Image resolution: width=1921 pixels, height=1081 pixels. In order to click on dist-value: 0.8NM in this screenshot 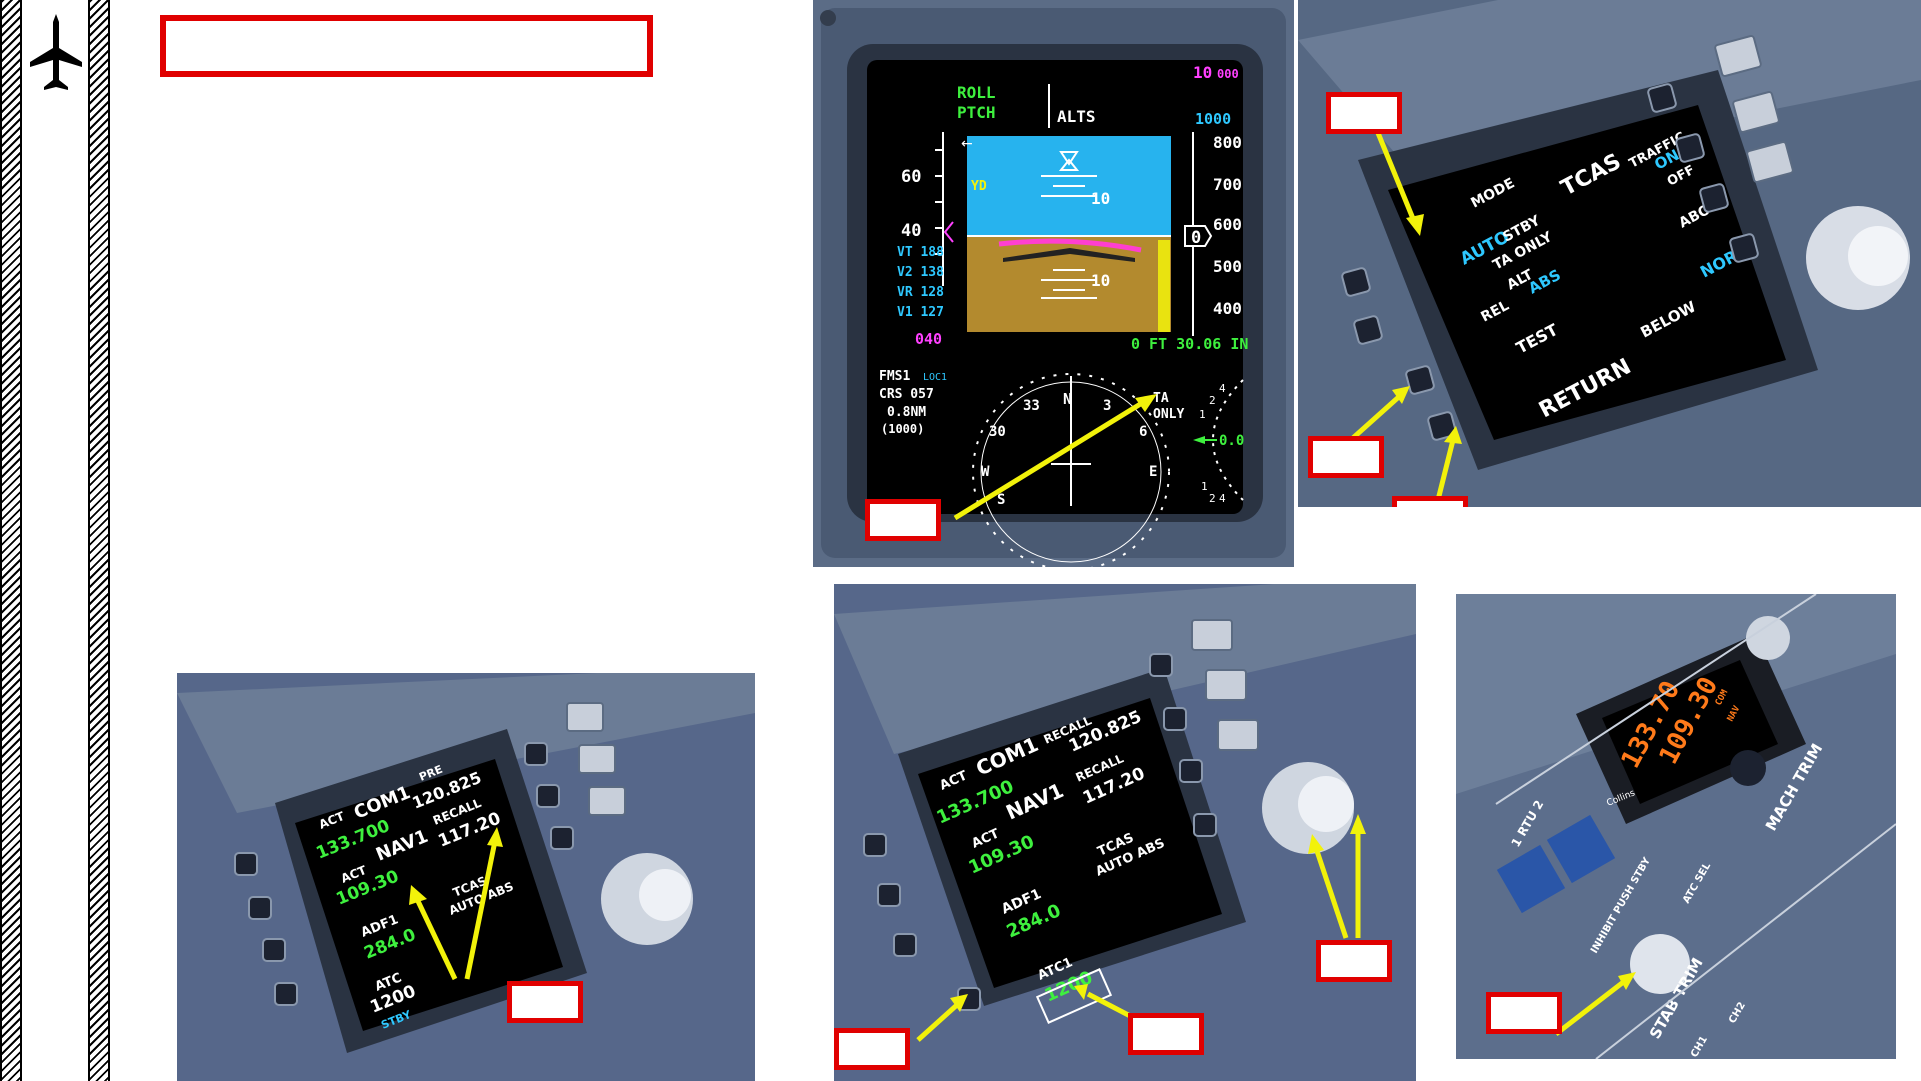, I will do `click(906, 412)`.